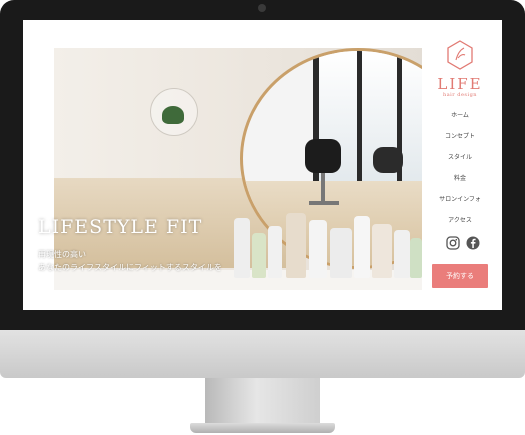  Describe the element at coordinates (460, 219) in the screenshot. I see `nav-item-access: アクセス` at that location.